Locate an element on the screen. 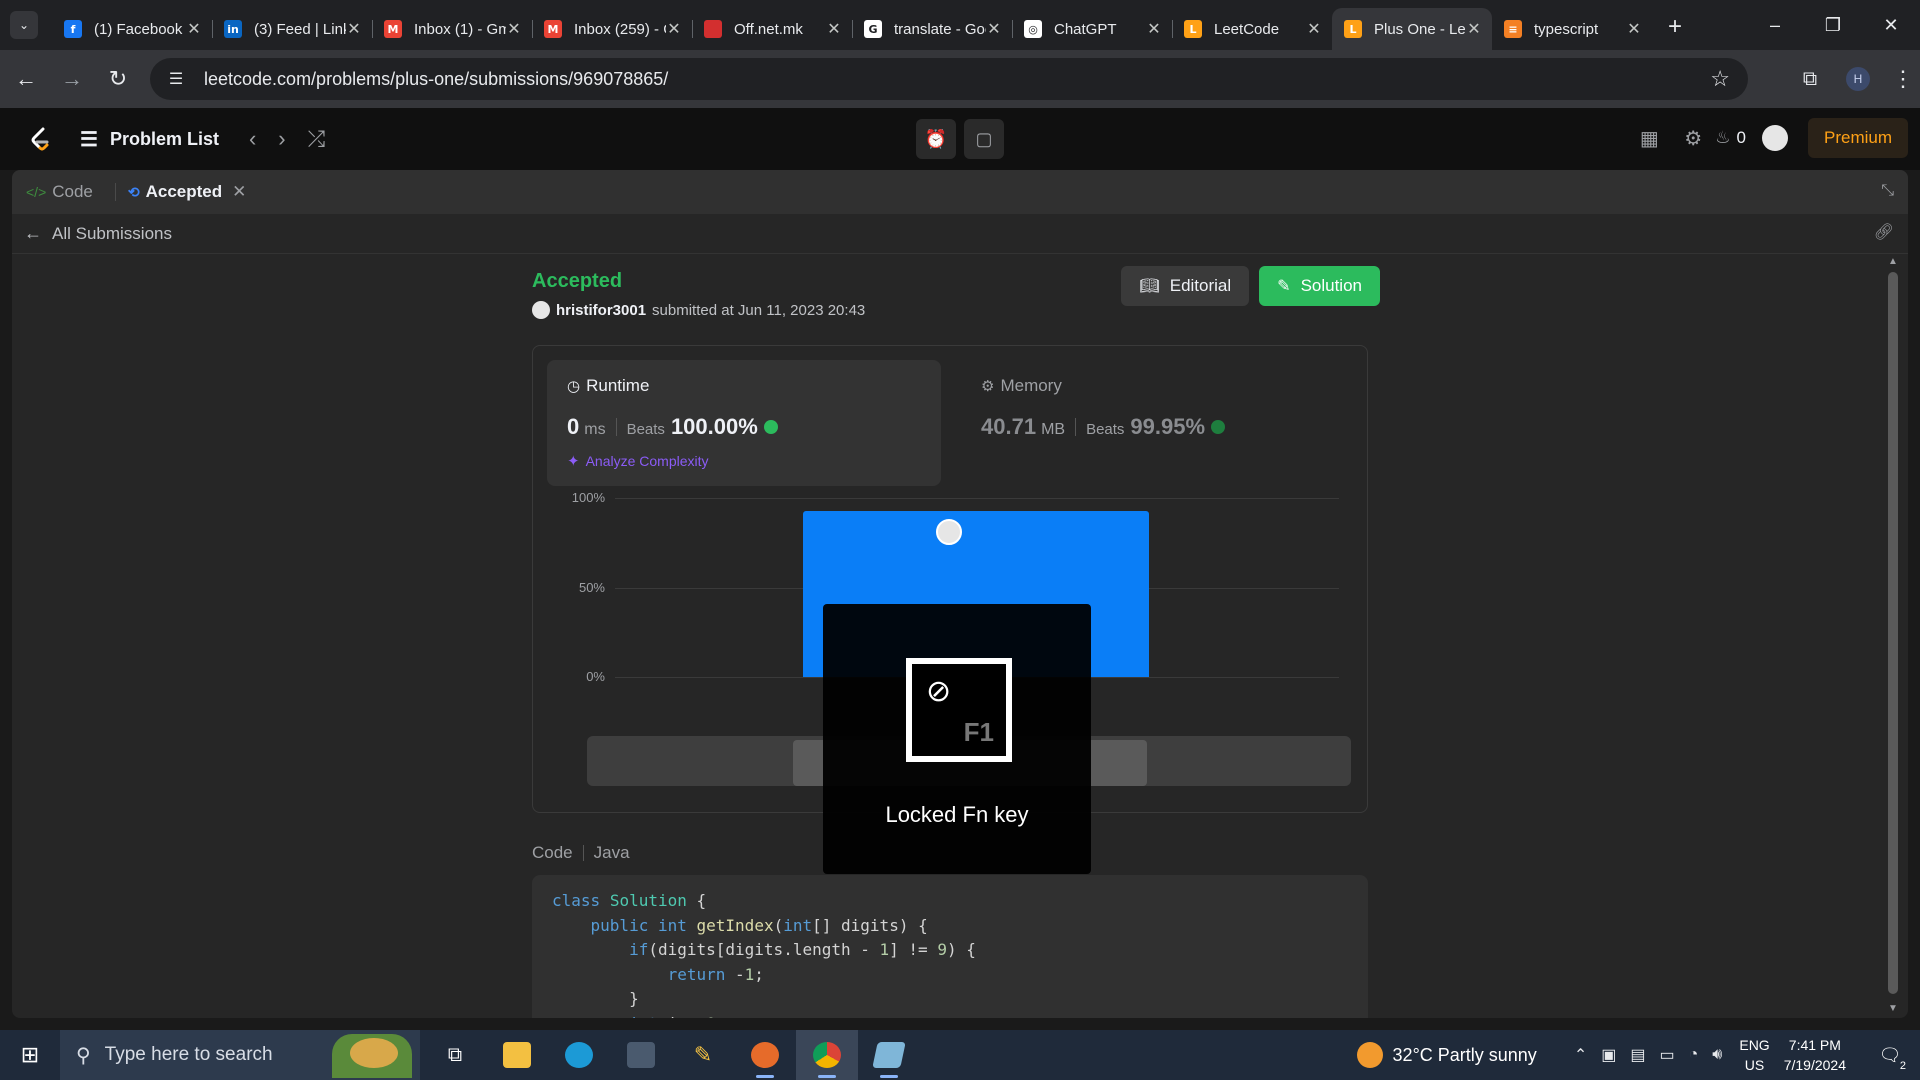 The image size is (1920, 1080). profile-avatar: H is located at coordinates (1858, 79).